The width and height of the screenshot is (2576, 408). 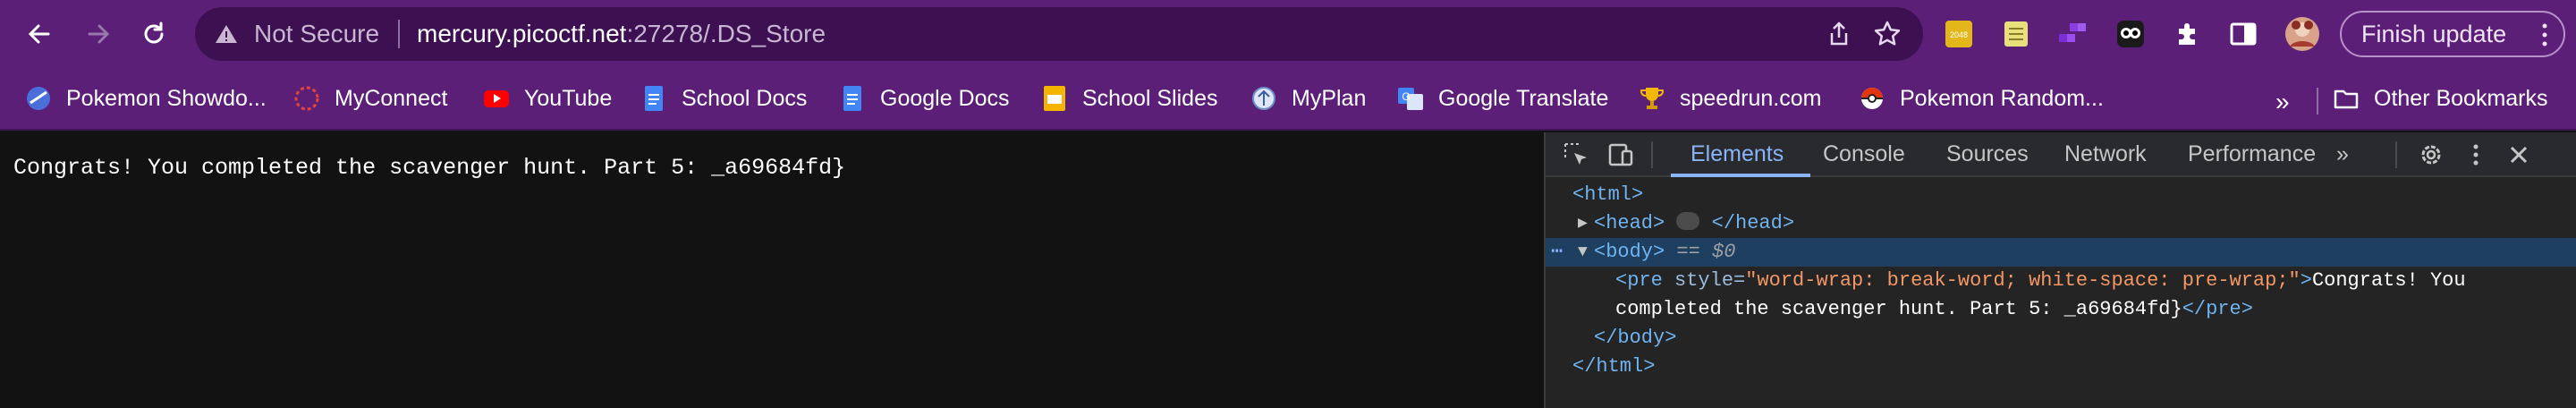 What do you see at coordinates (1583, 224) in the screenshot?
I see `expand-triangle-icon: ▶` at bounding box center [1583, 224].